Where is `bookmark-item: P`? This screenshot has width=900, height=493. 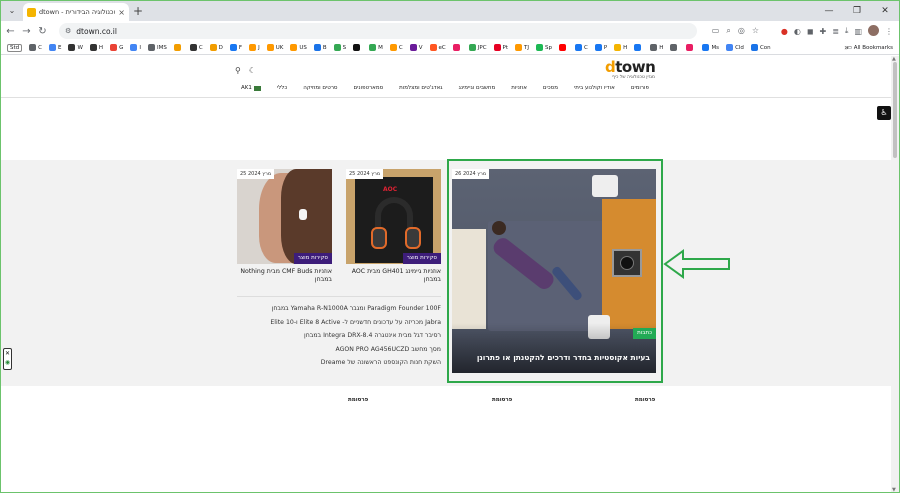
bookmark-item: P is located at coordinates (600, 47).